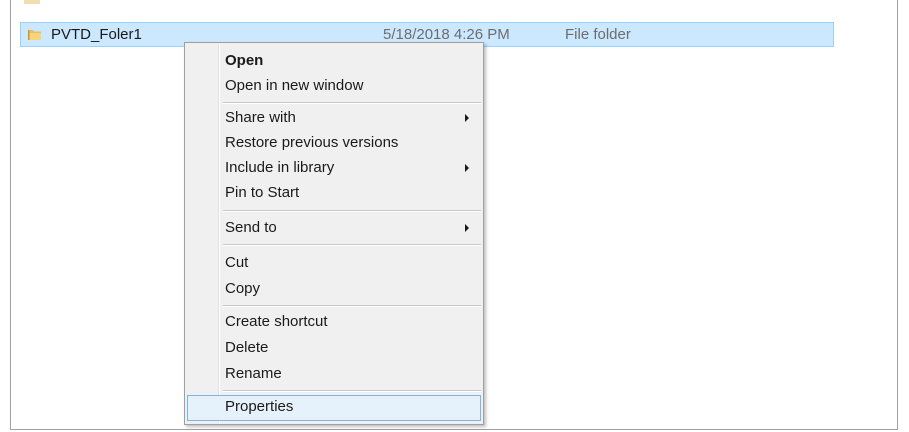 The width and height of the screenshot is (909, 432). Describe the element at coordinates (237, 262) in the screenshot. I see `menu-item-label: Cut` at that location.